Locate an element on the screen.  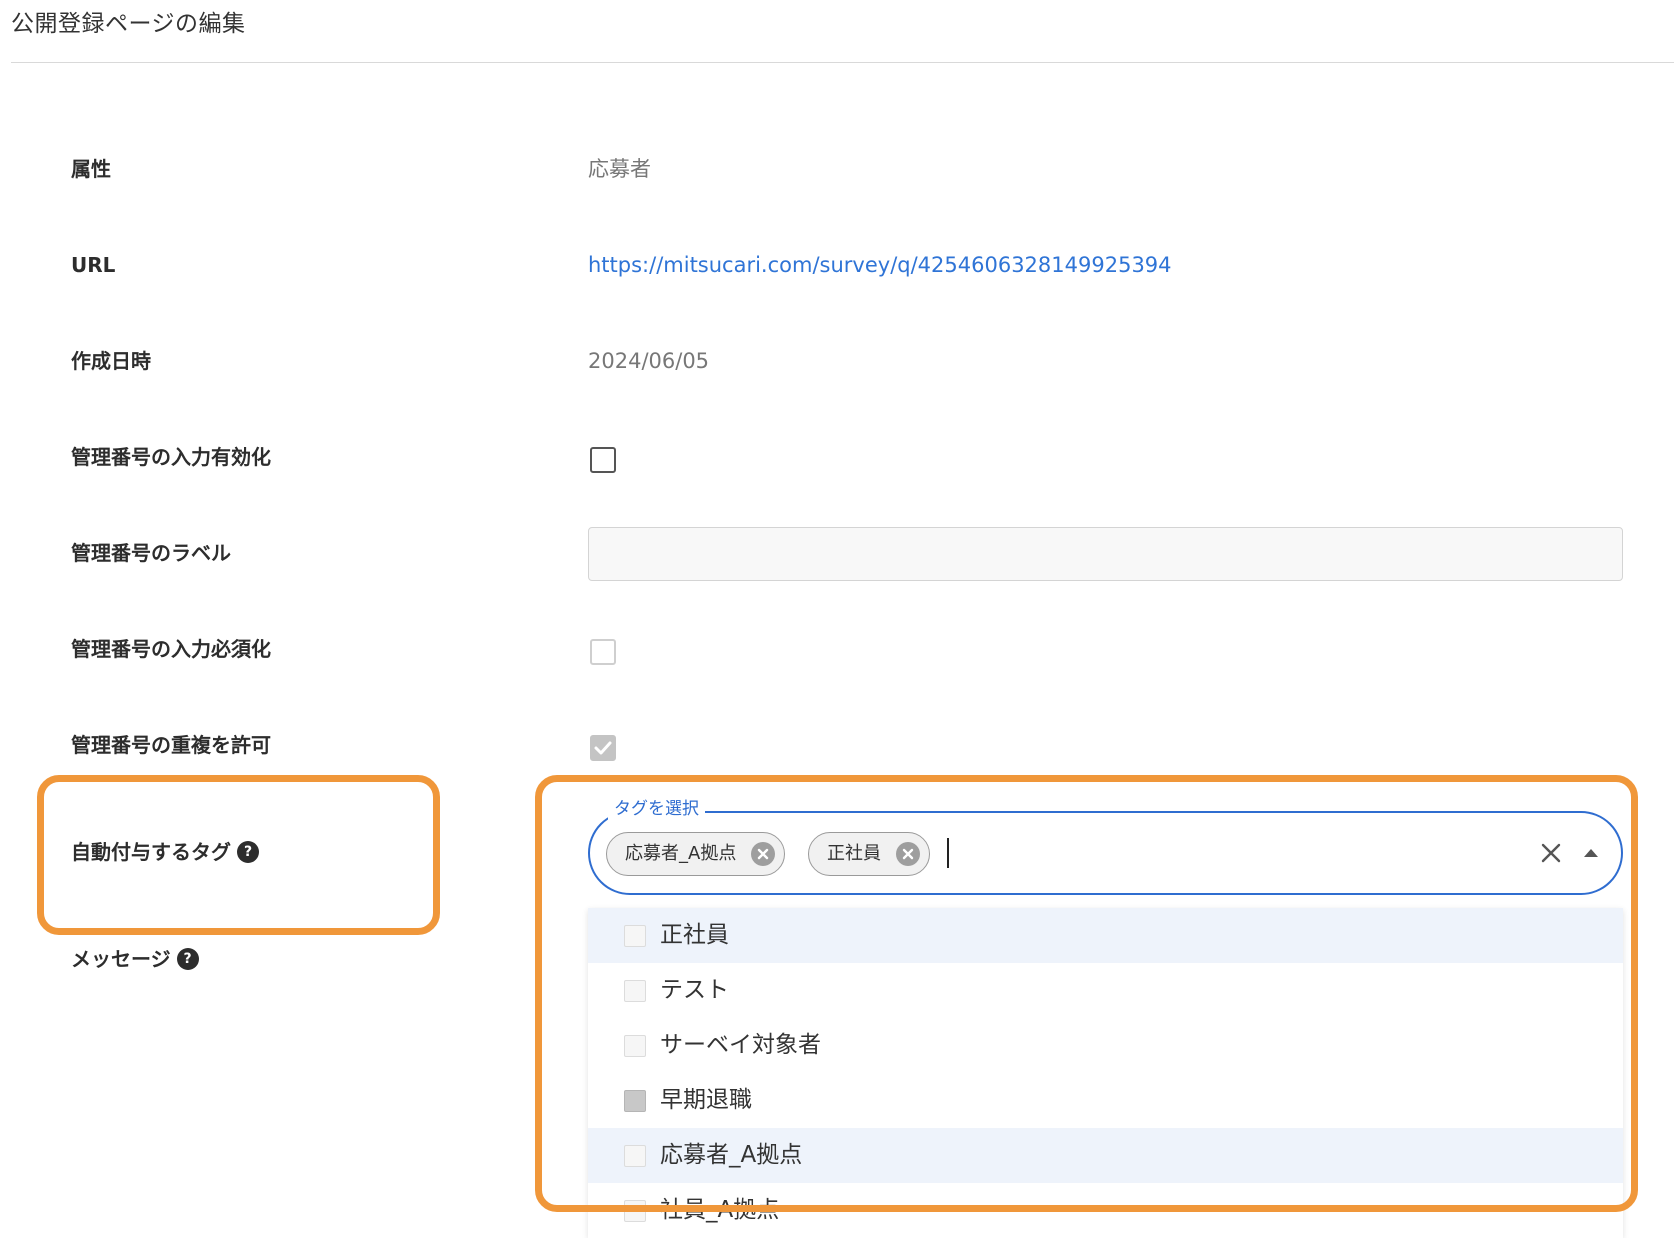
tag-option-label: サーベイ対象者 is located at coordinates (740, 1045).